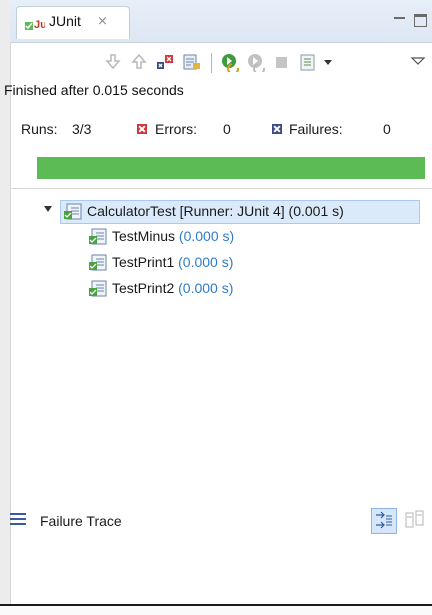  What do you see at coordinates (230, 62) in the screenshot?
I see `rerun-icon` at bounding box center [230, 62].